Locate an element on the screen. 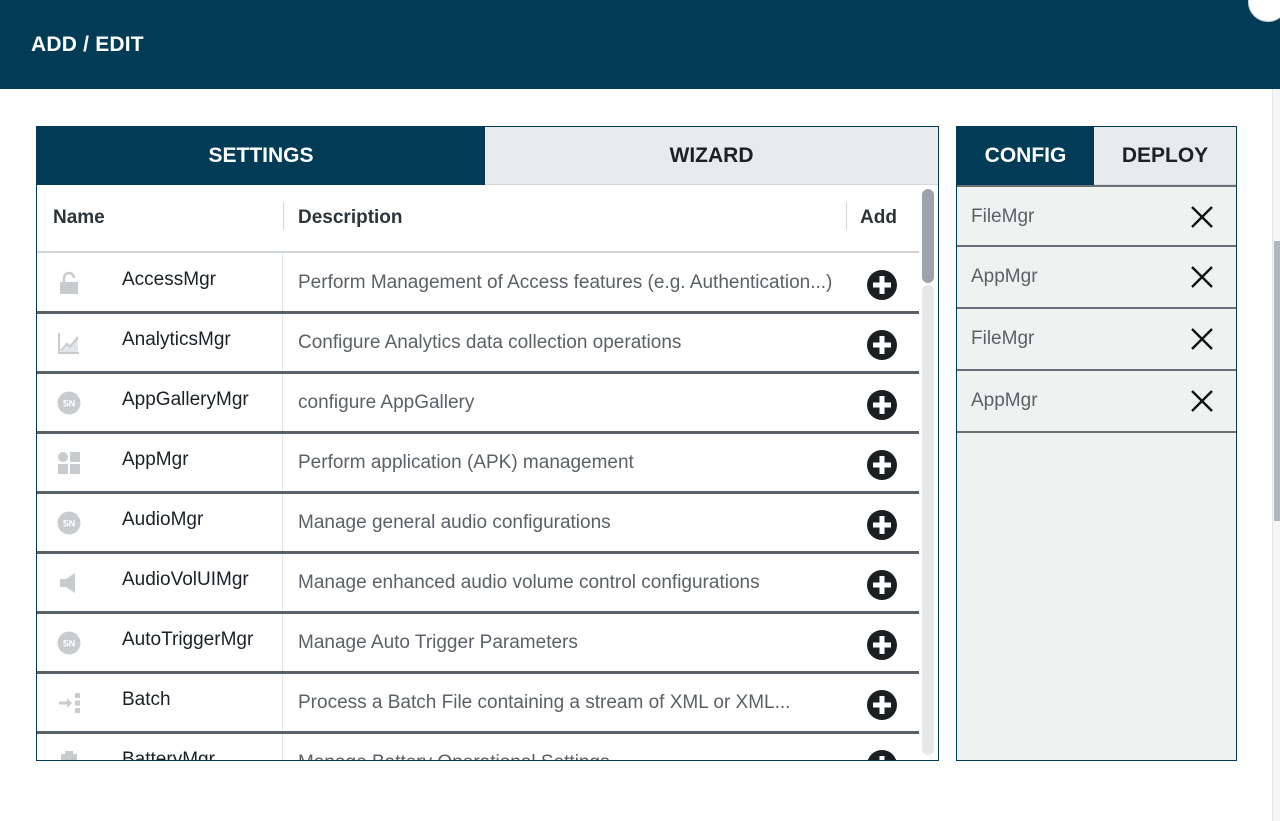 This screenshot has height=821, width=1280. name-cell: AccessMgr is located at coordinates (160, 282).